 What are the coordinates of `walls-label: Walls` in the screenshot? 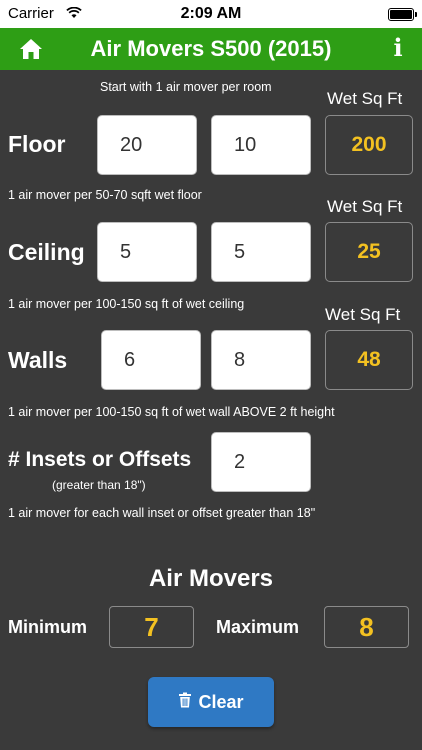 It's located at (38, 360).